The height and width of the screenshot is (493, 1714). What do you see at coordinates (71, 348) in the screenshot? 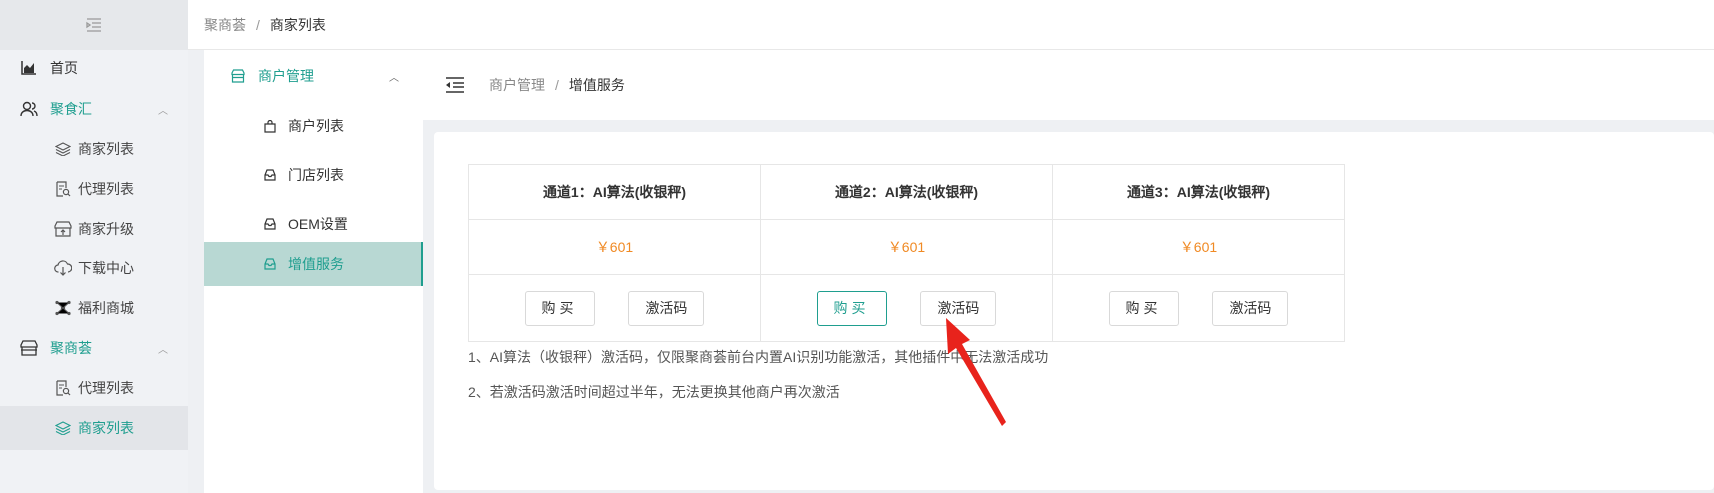
I see `outer-menu-group-label: 聚商荟` at bounding box center [71, 348].